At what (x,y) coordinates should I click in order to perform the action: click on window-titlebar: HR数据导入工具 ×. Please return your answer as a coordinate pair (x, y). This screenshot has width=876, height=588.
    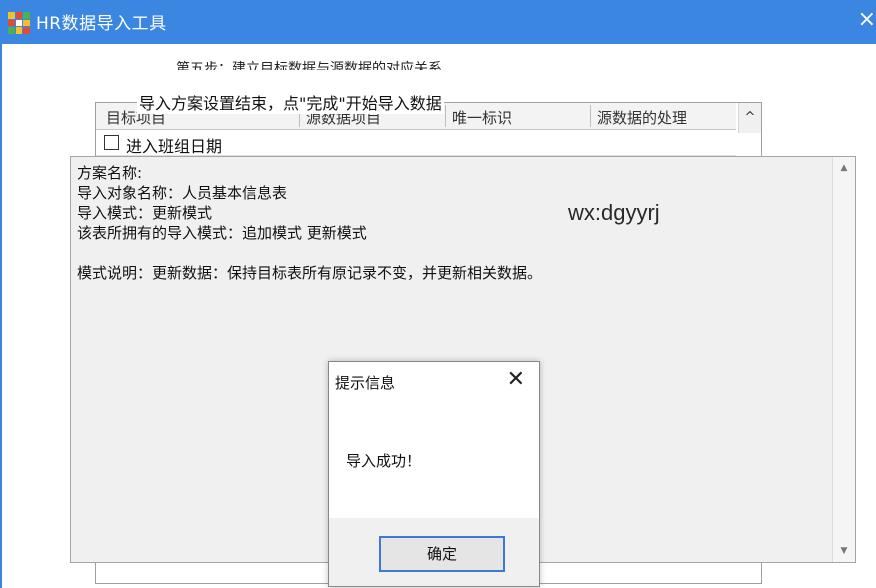
    Looking at the image, I should click on (438, 22).